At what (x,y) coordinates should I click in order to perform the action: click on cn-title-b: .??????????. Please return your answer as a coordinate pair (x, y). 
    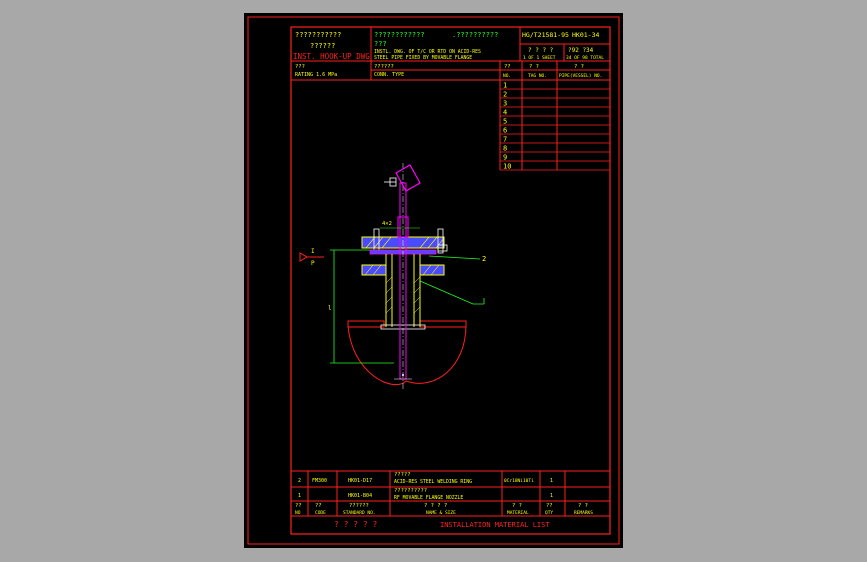
    Looking at the image, I should click on (475, 35).